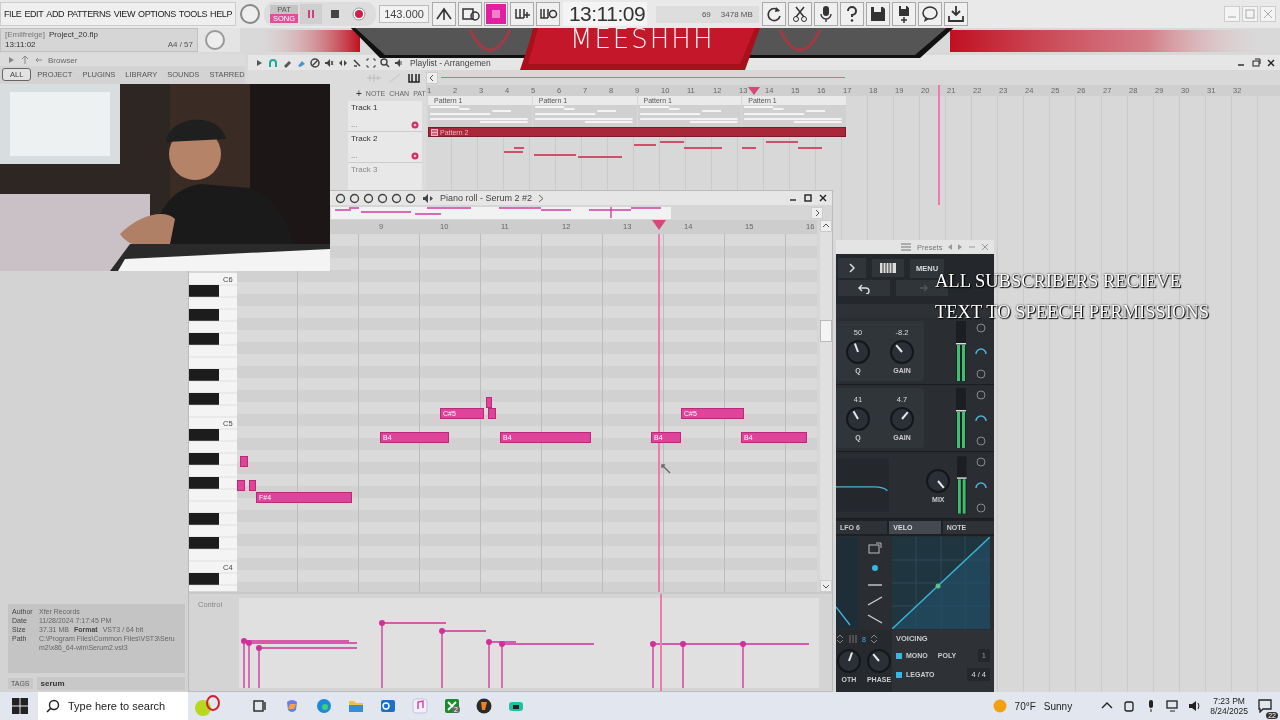  I want to click on piano-icon, so click(414, 77).